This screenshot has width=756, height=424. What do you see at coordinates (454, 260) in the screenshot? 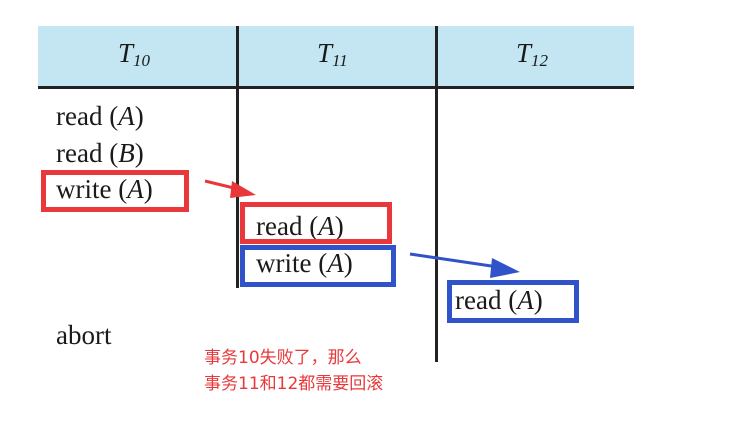
I see `arrow-blue-shaft` at bounding box center [454, 260].